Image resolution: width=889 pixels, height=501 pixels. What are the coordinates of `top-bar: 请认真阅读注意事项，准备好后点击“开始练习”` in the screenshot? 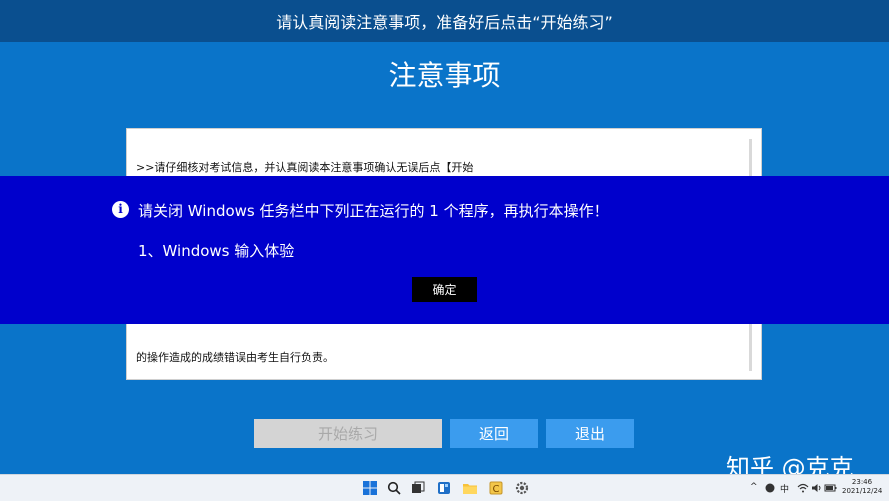 It's located at (444, 21).